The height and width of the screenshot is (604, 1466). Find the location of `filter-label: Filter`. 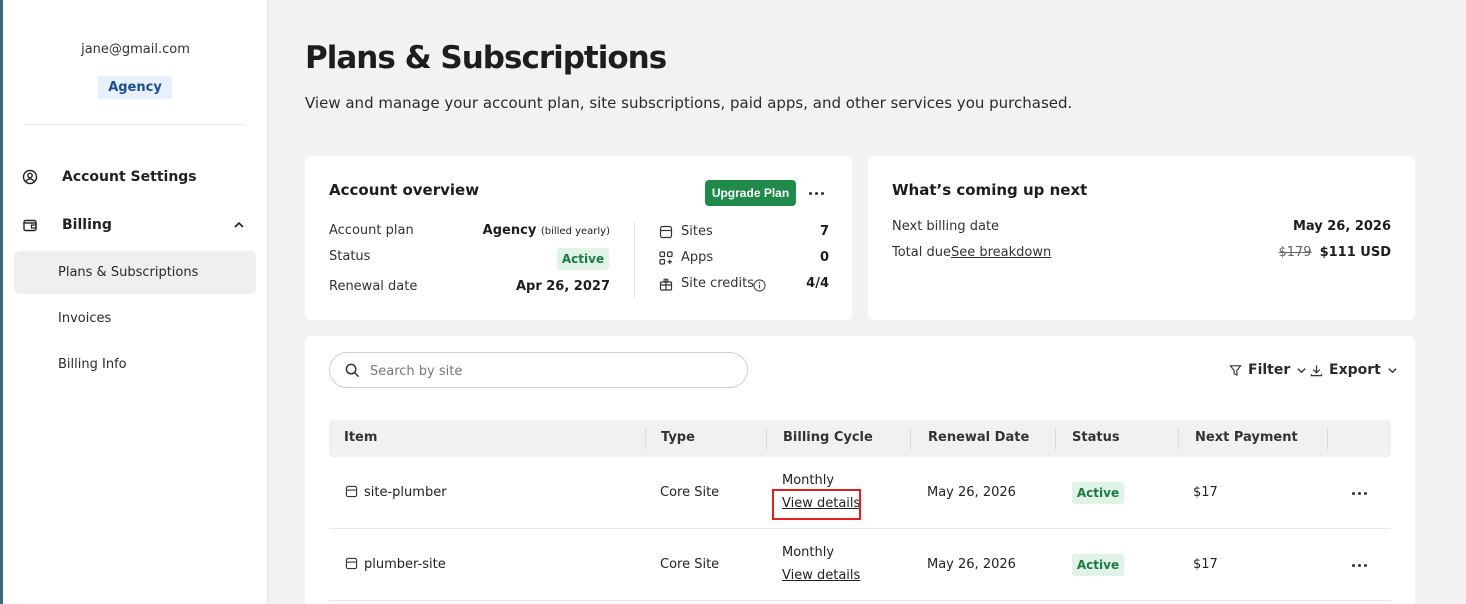

filter-label: Filter is located at coordinates (1269, 370).